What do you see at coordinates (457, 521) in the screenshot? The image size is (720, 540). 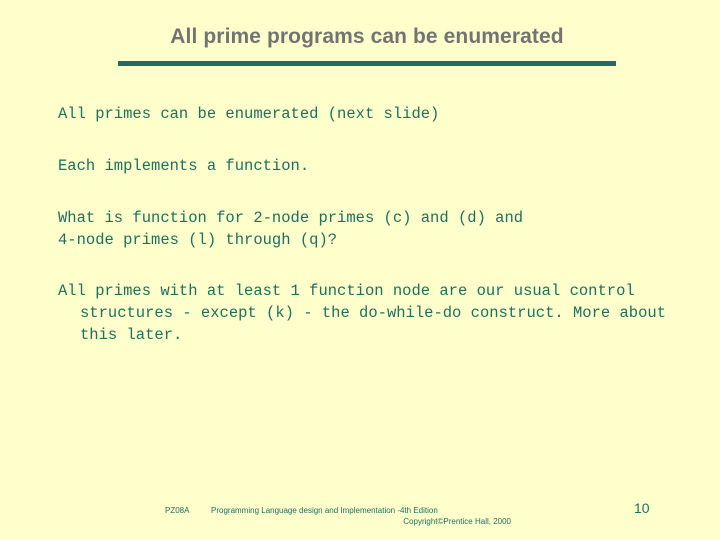 I see `footer-copyright: Copyright©Prentice Hall, 2000` at bounding box center [457, 521].